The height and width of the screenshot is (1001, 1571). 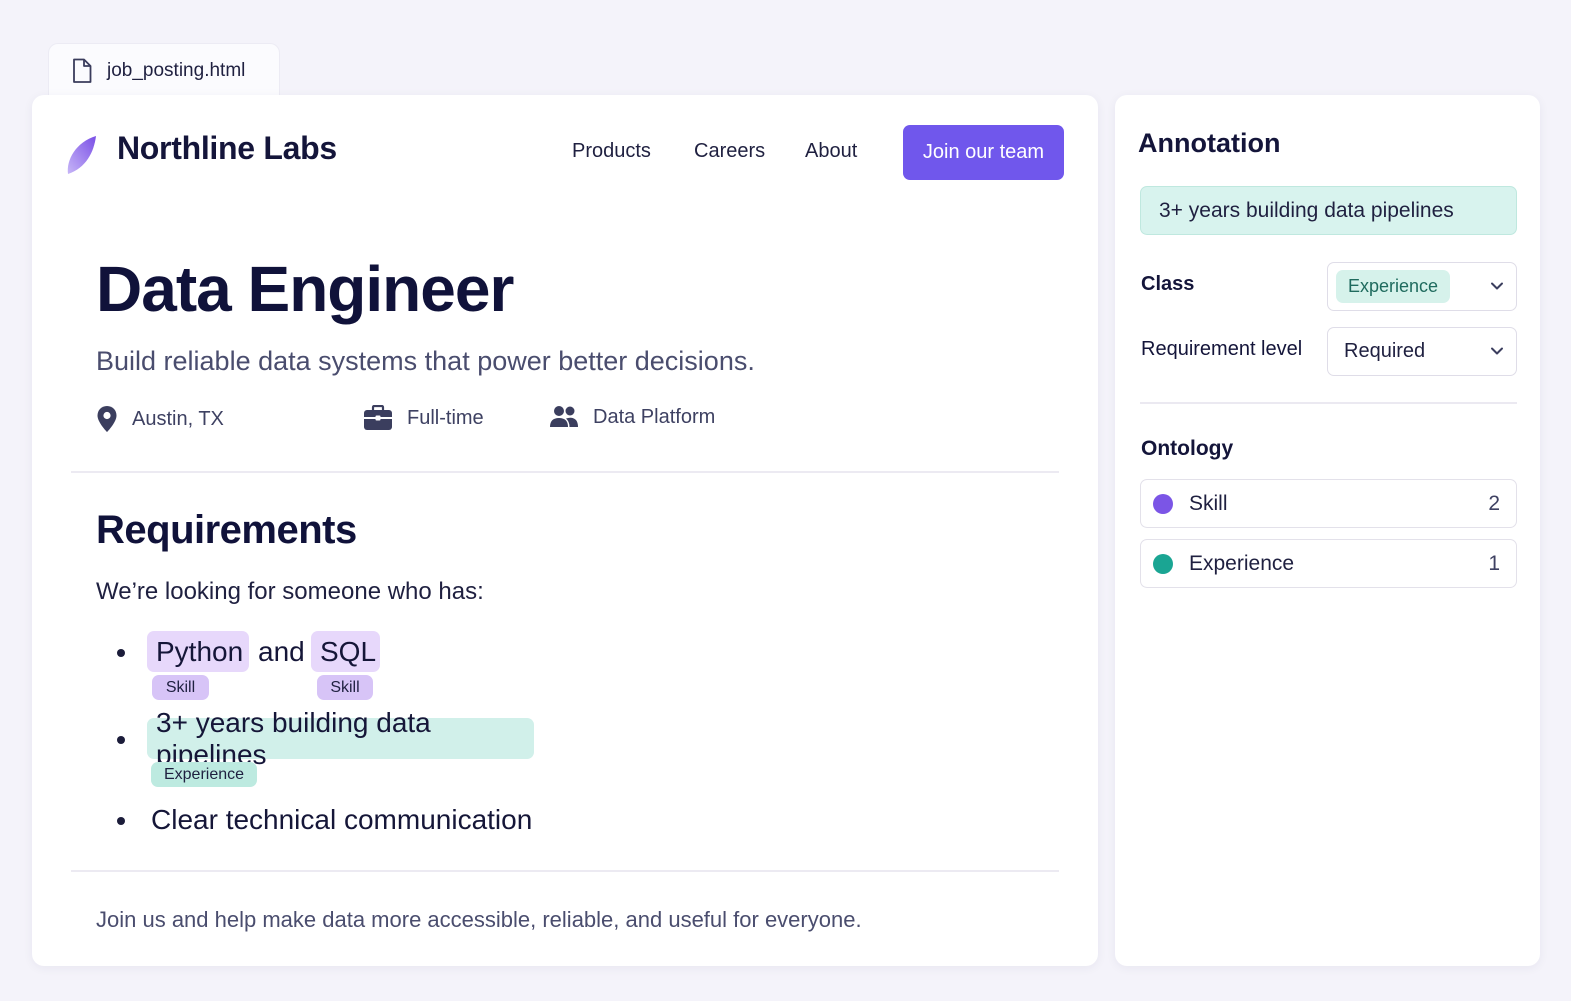 I want to click on file-tab-name: job_posting.html, so click(x=176, y=70).